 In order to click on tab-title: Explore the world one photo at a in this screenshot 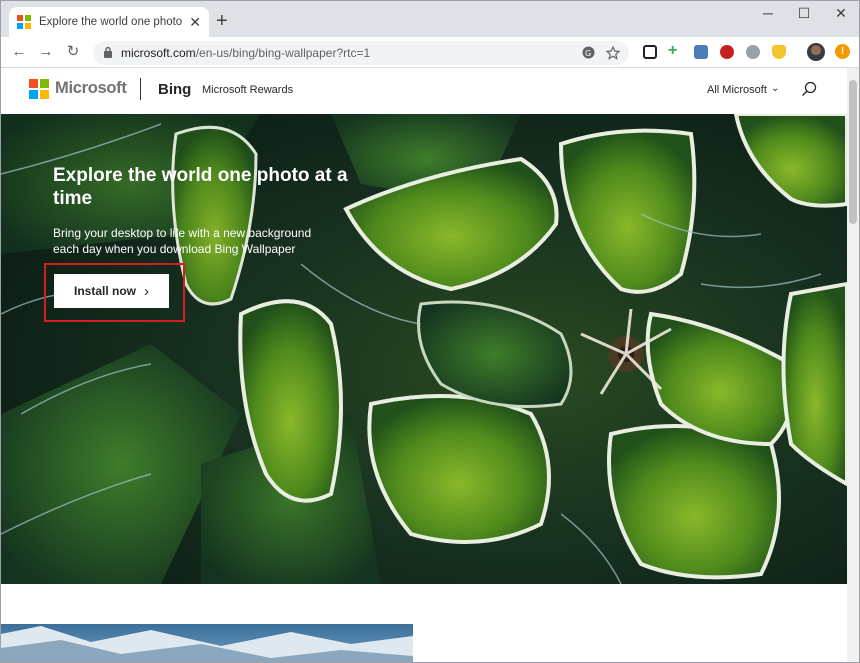, I will do `click(111, 22)`.